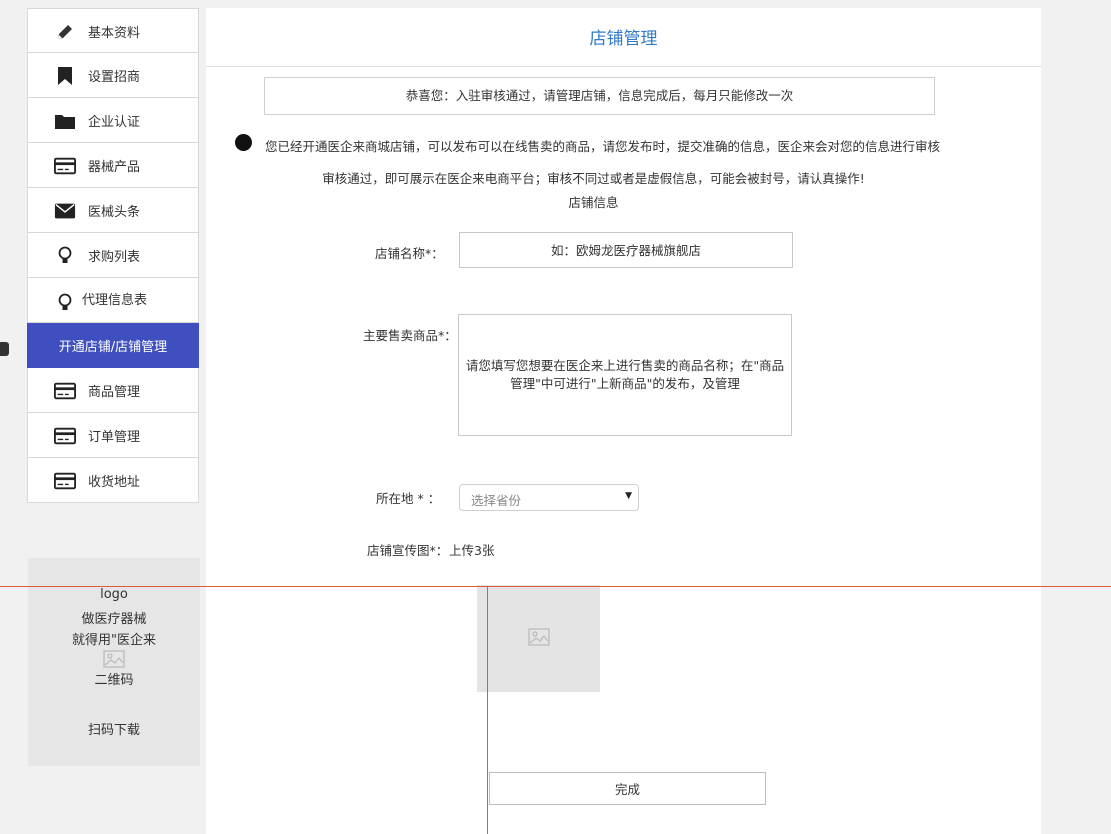 This screenshot has height=834, width=1111. I want to click on promo-slogan-2: 就得用"医企来, so click(114, 640).